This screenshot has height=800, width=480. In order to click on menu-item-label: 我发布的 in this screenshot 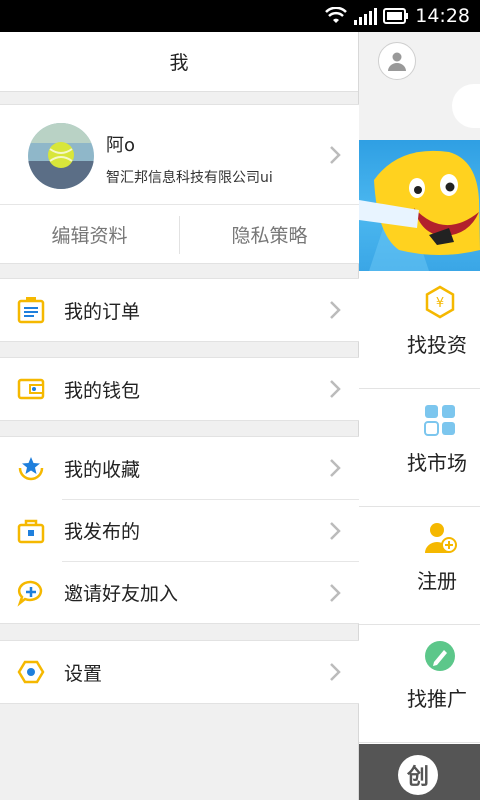, I will do `click(102, 532)`.